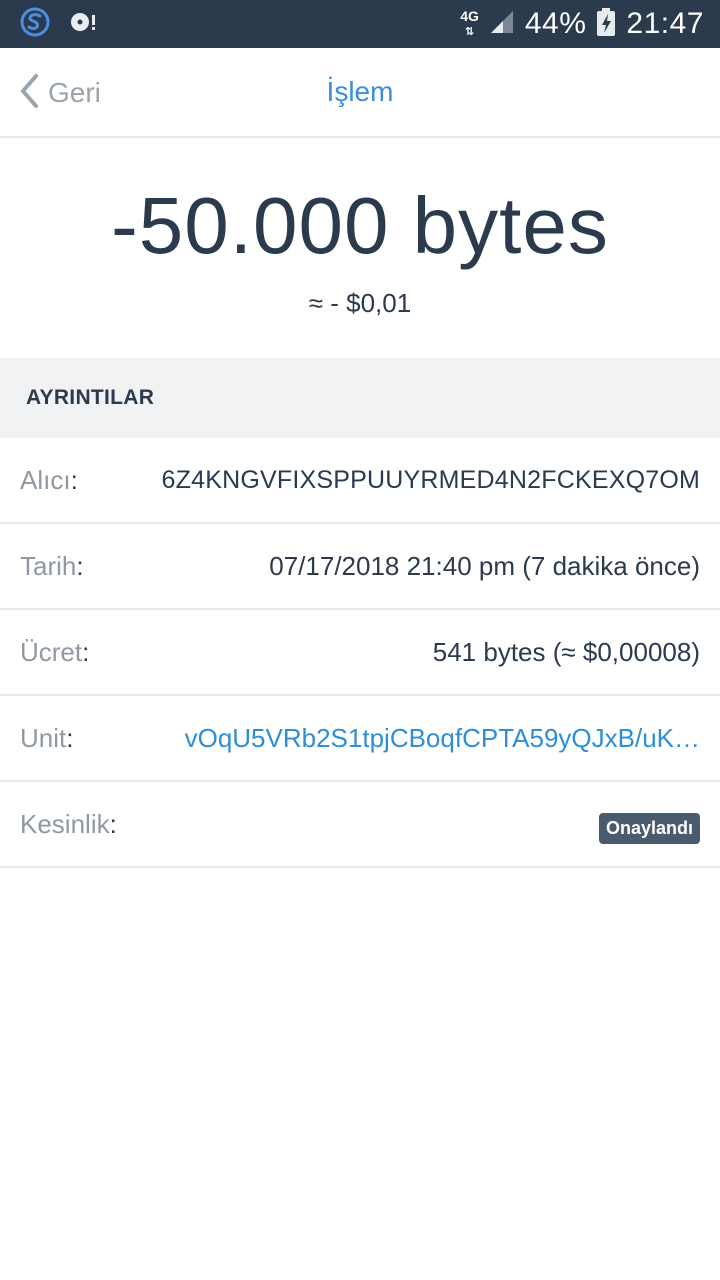 Image resolution: width=720 pixels, height=1280 pixels. Describe the element at coordinates (360, 303) in the screenshot. I see `fiat-amount: ≈ - $0,01` at that location.